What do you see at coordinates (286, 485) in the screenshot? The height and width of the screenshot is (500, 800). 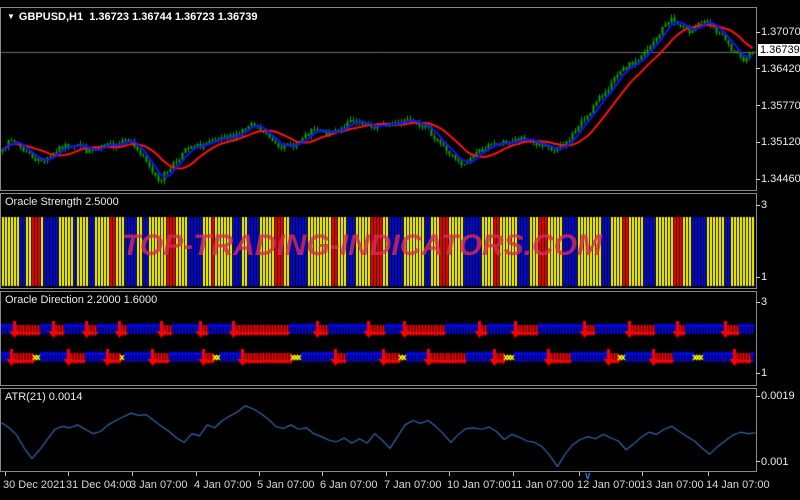 I see `time-tick-label: 5 Jan 07:00` at bounding box center [286, 485].